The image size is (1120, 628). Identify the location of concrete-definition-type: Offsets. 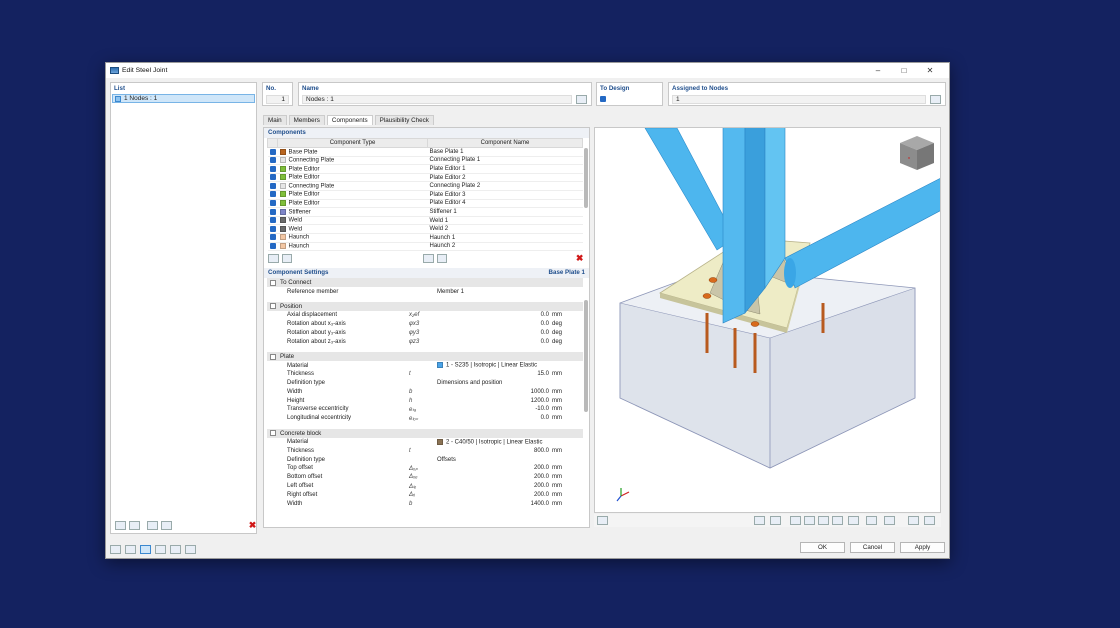
(508, 460).